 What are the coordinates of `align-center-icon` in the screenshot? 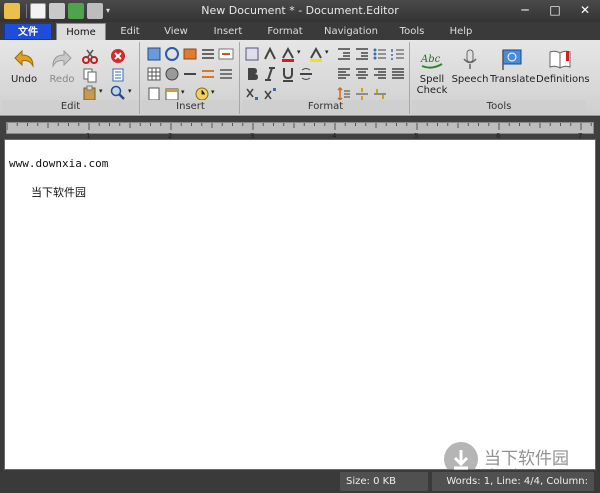 It's located at (362, 74).